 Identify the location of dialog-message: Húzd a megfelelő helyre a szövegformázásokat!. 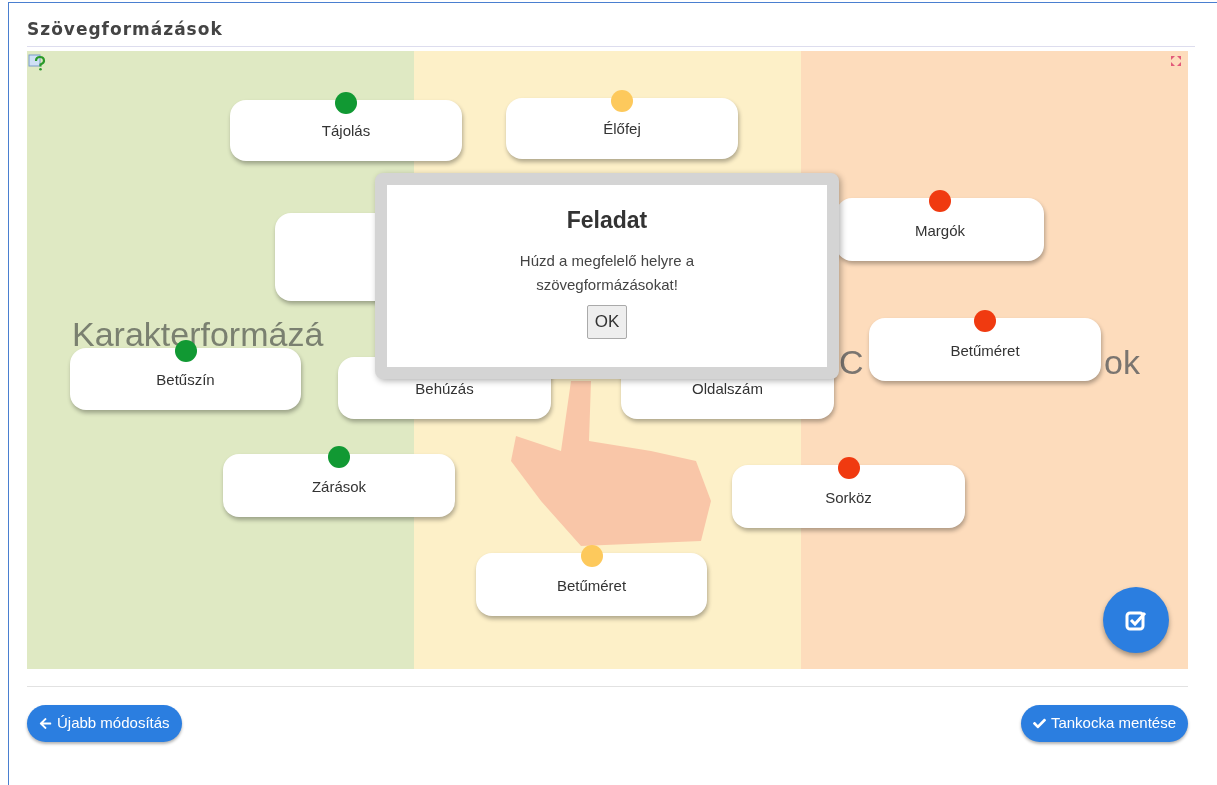
(607, 273).